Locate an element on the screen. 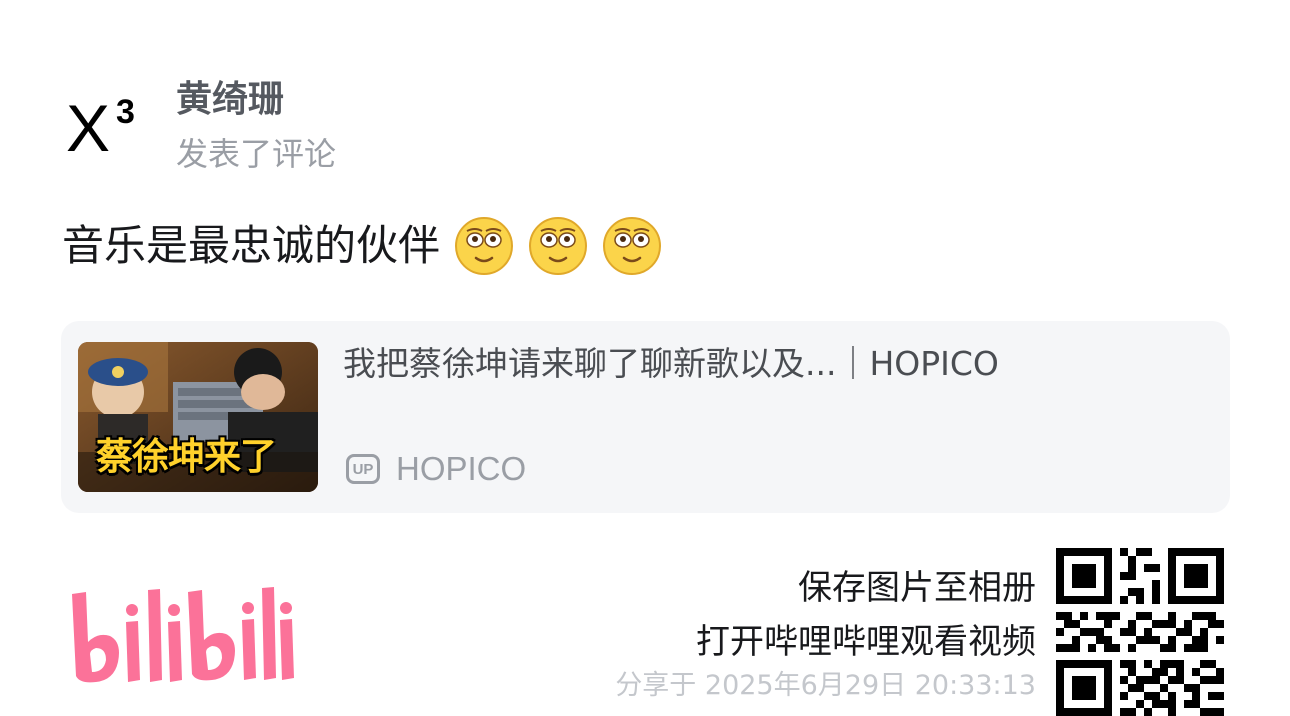  share-timestamp: 分享于 2025年6月29日 20:33:13 is located at coordinates (825, 685).